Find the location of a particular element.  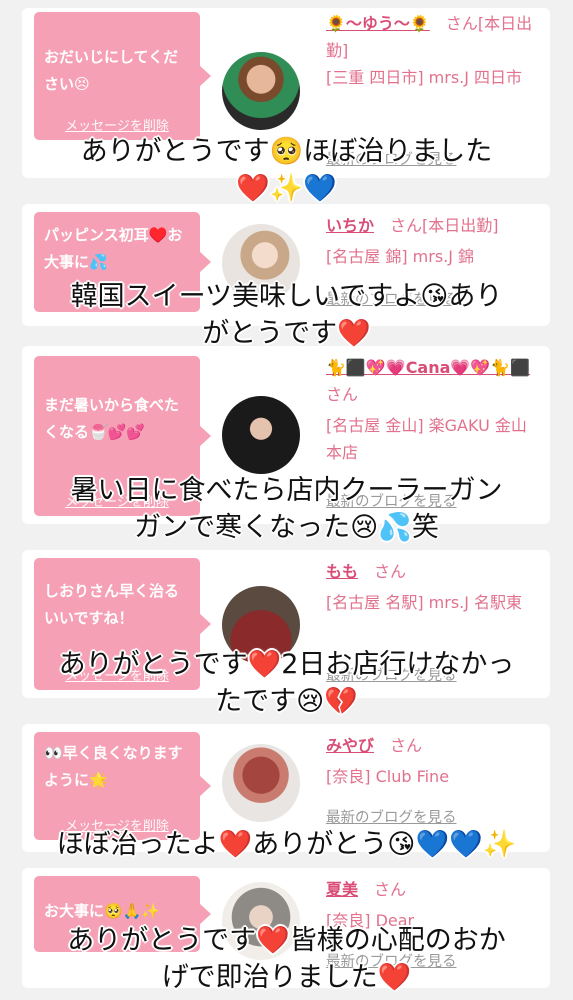

sender-name: みやび is located at coordinates (350, 745).